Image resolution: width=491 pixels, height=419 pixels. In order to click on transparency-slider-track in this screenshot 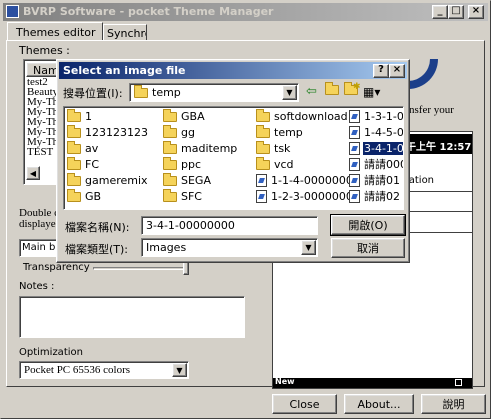, I will do `click(139, 268)`.